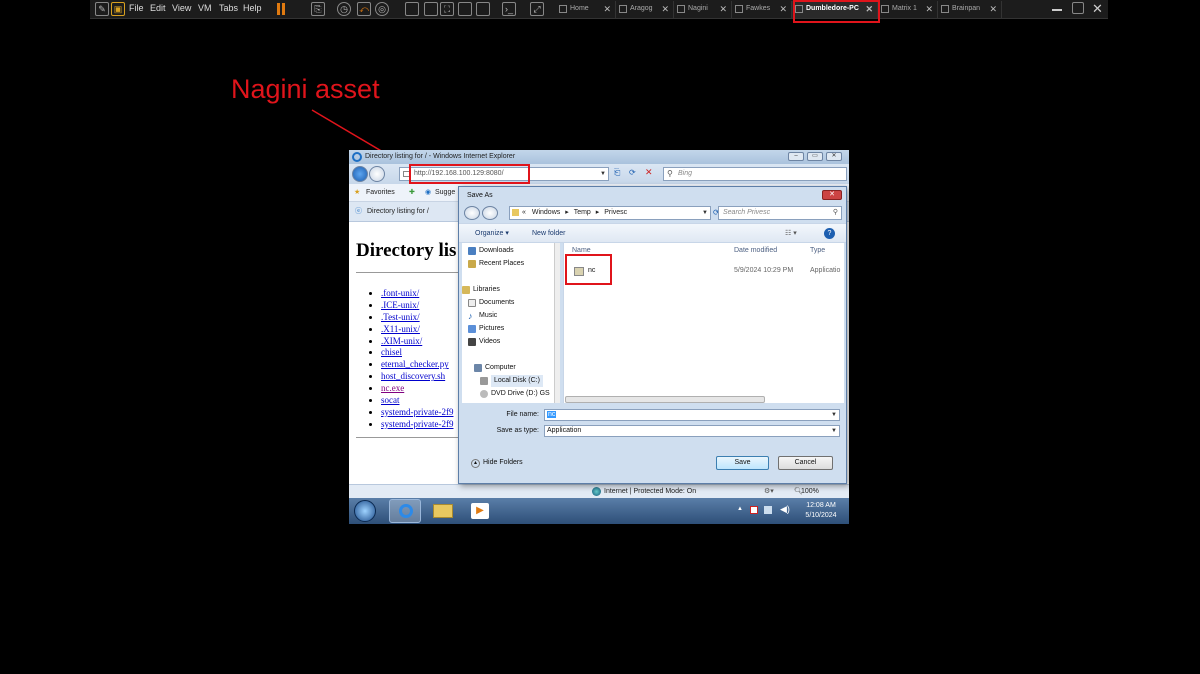 This screenshot has width=1200, height=674. Describe the element at coordinates (417, 318) in the screenshot. I see `list-item: .Test-unix/` at that location.